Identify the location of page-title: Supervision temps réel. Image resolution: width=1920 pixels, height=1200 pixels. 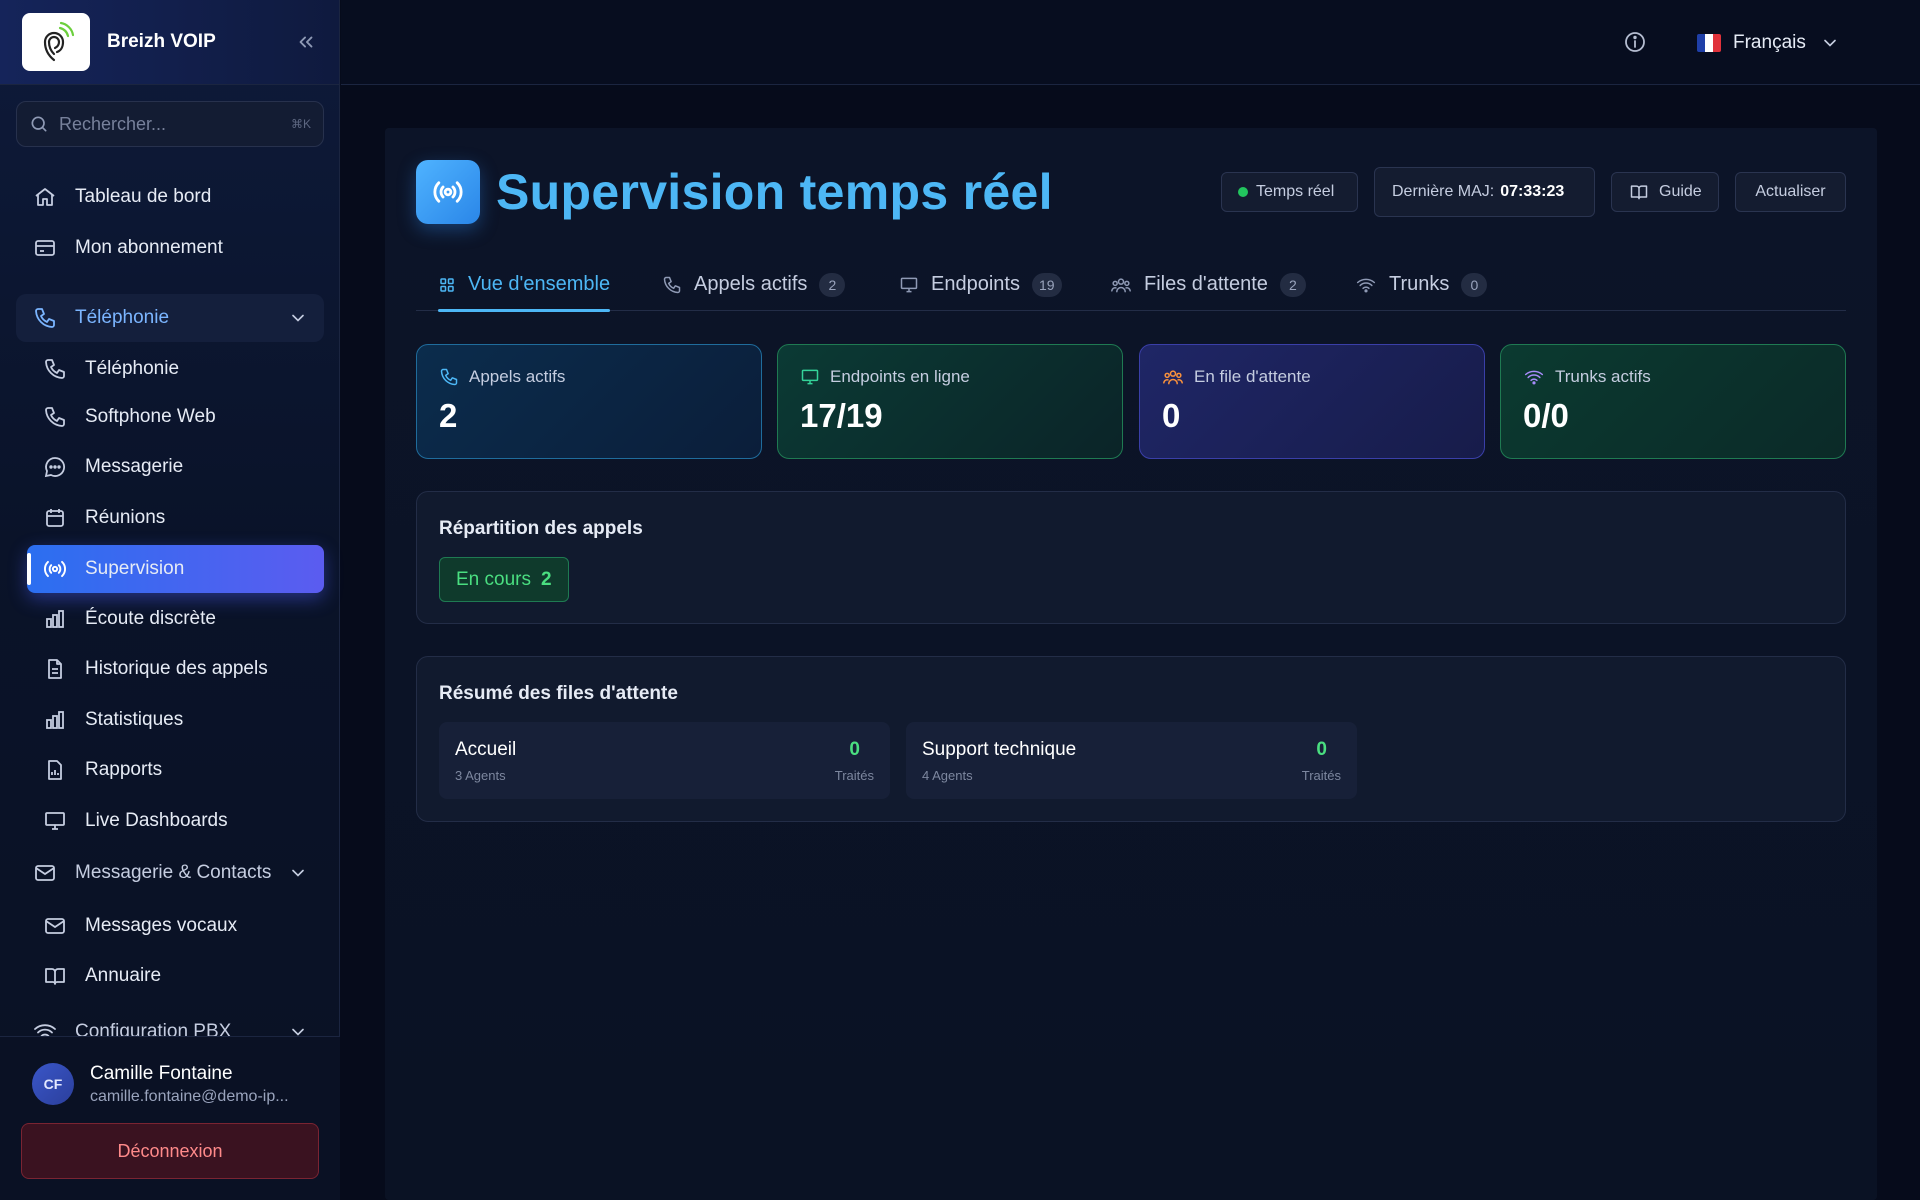
(774, 192).